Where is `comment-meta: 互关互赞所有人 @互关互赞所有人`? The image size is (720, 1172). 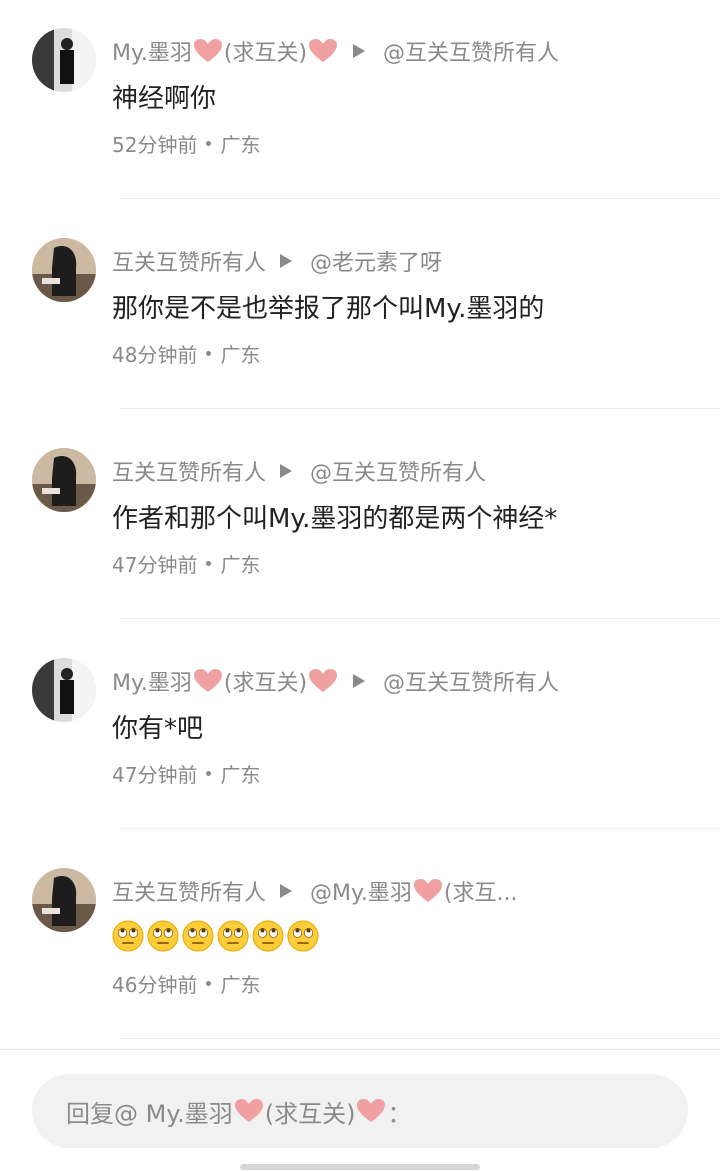 comment-meta: 互关互赞所有人 @互关互赞所有人 is located at coordinates (404, 471).